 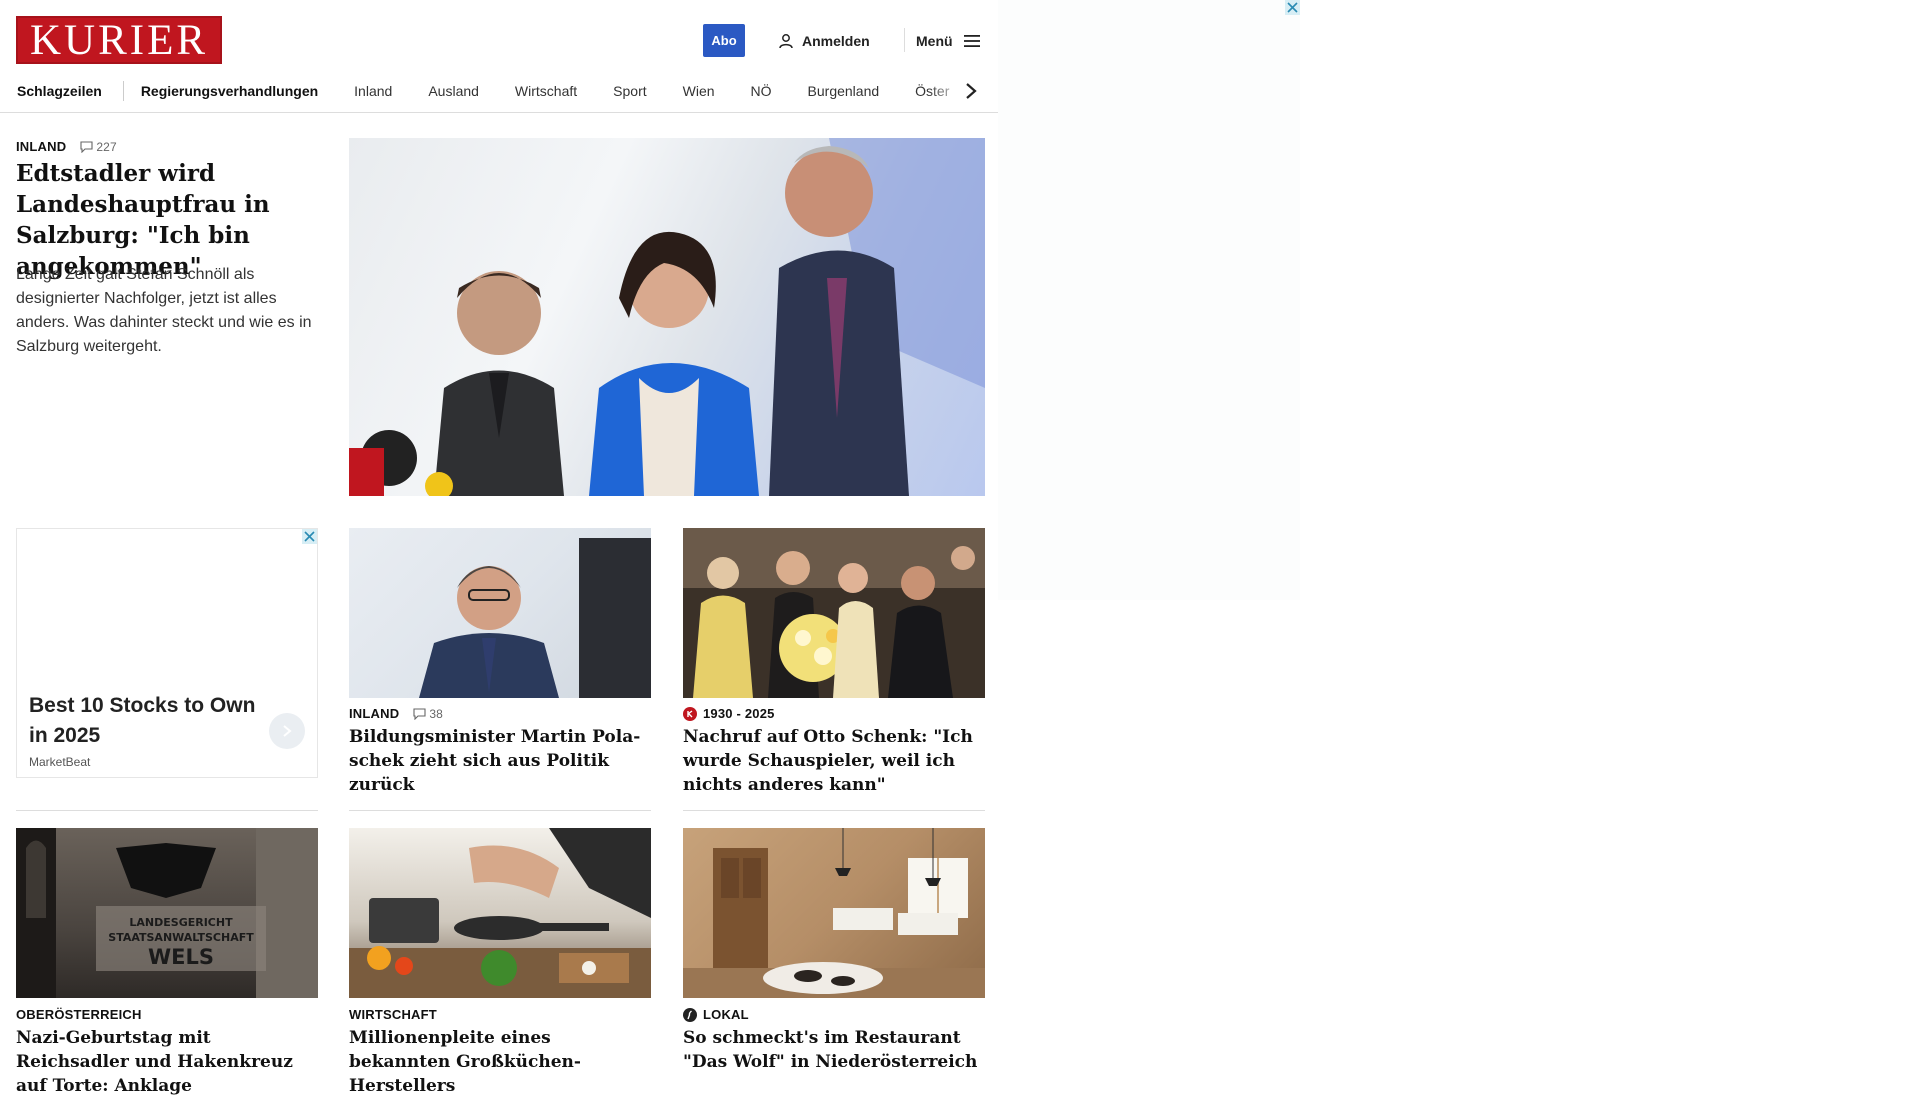 What do you see at coordinates (761, 91) in the screenshot?
I see `nav-item-noe: NÖ` at bounding box center [761, 91].